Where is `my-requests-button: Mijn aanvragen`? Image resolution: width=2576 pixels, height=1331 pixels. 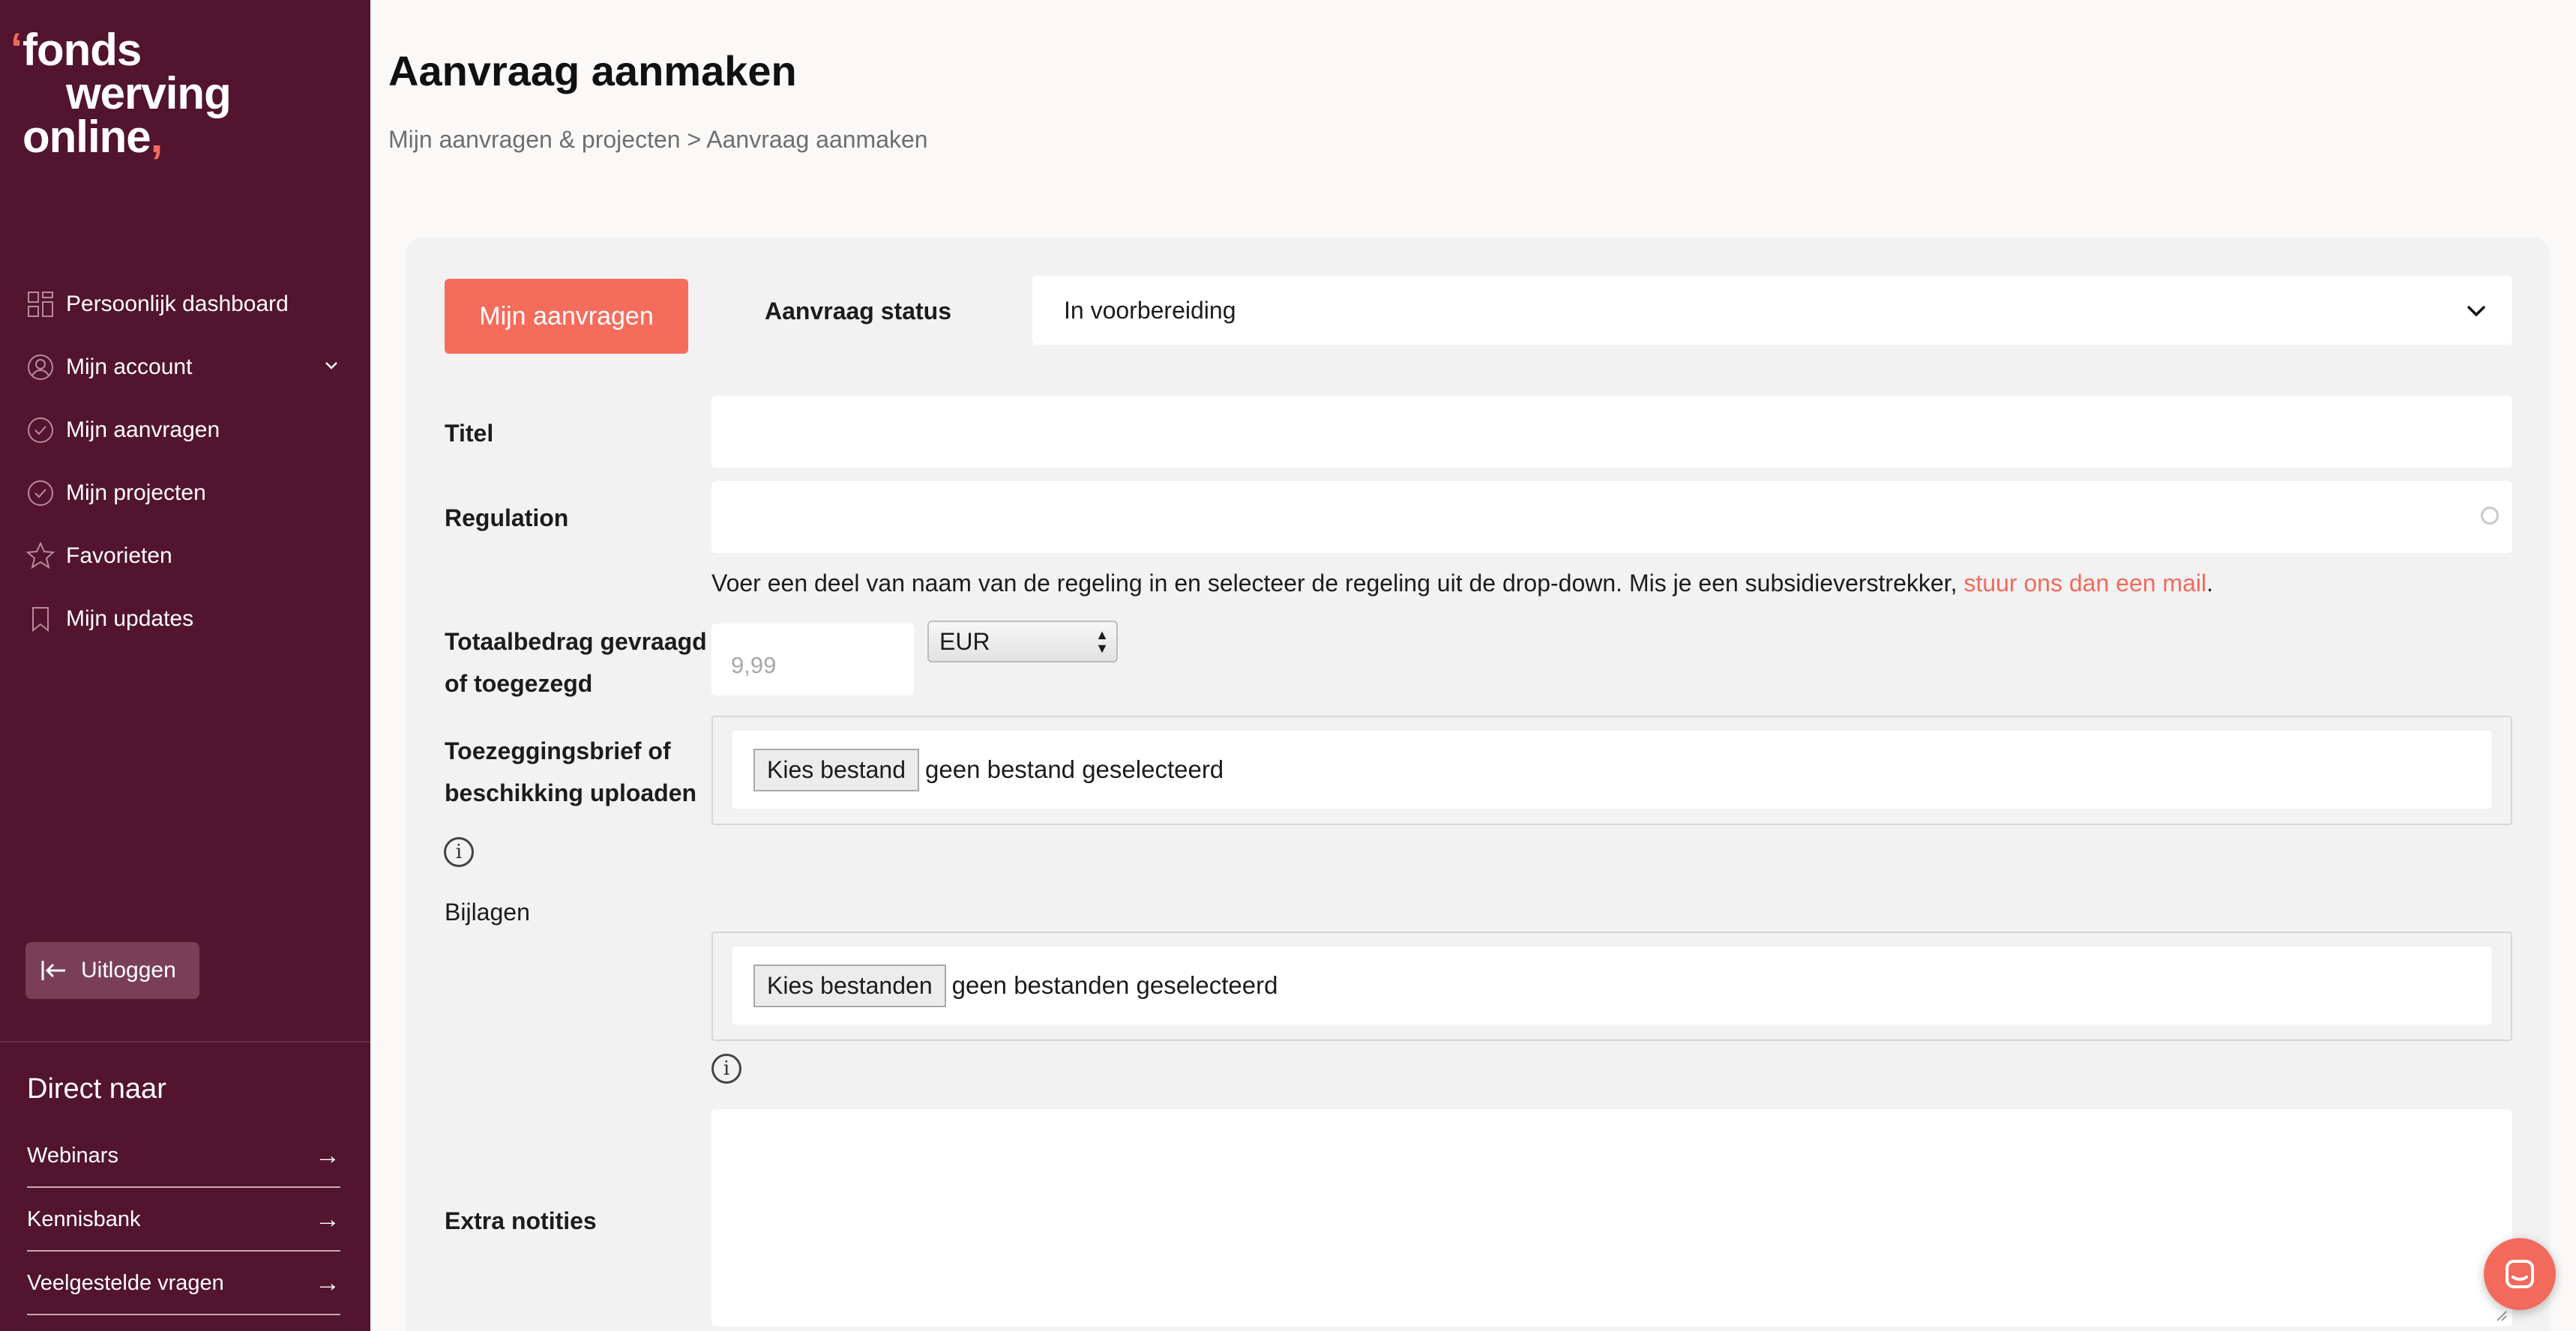
my-requests-button: Mijn aanvragen is located at coordinates (567, 316).